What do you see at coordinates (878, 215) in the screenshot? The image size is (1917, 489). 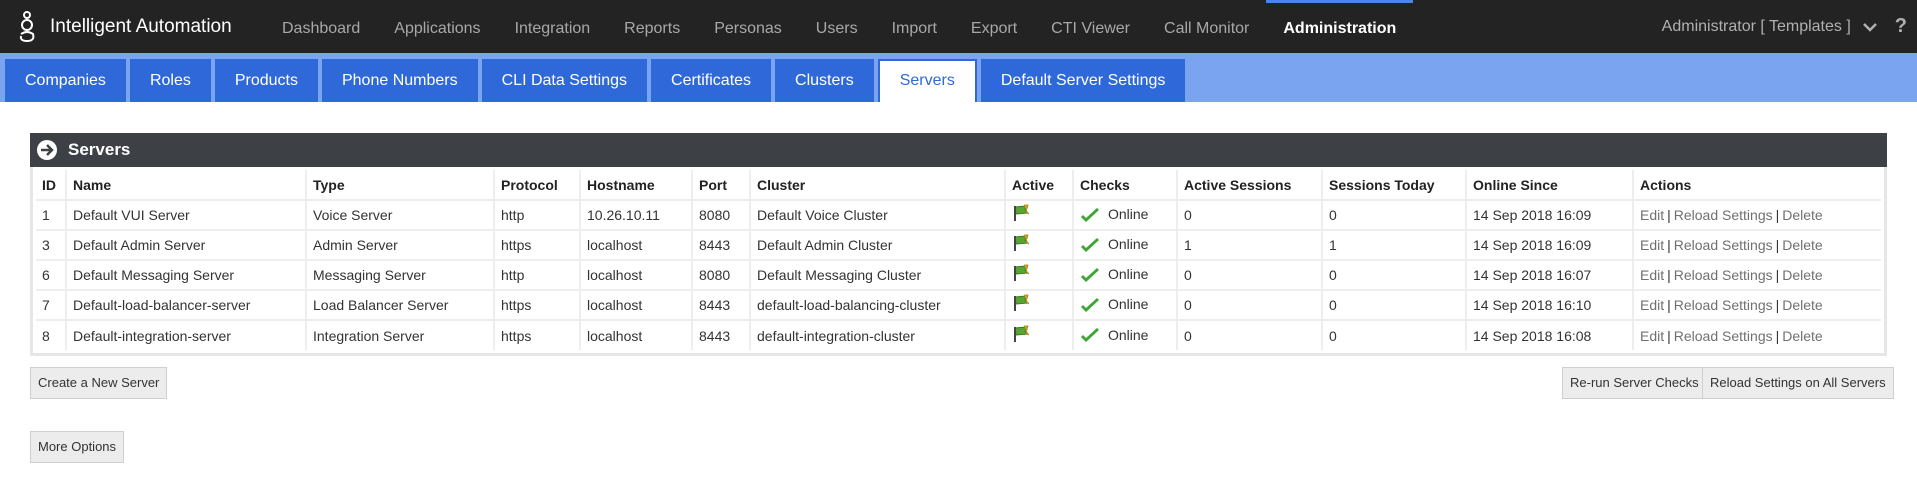 I see `cell-cluster: Default Voice Cluster` at bounding box center [878, 215].